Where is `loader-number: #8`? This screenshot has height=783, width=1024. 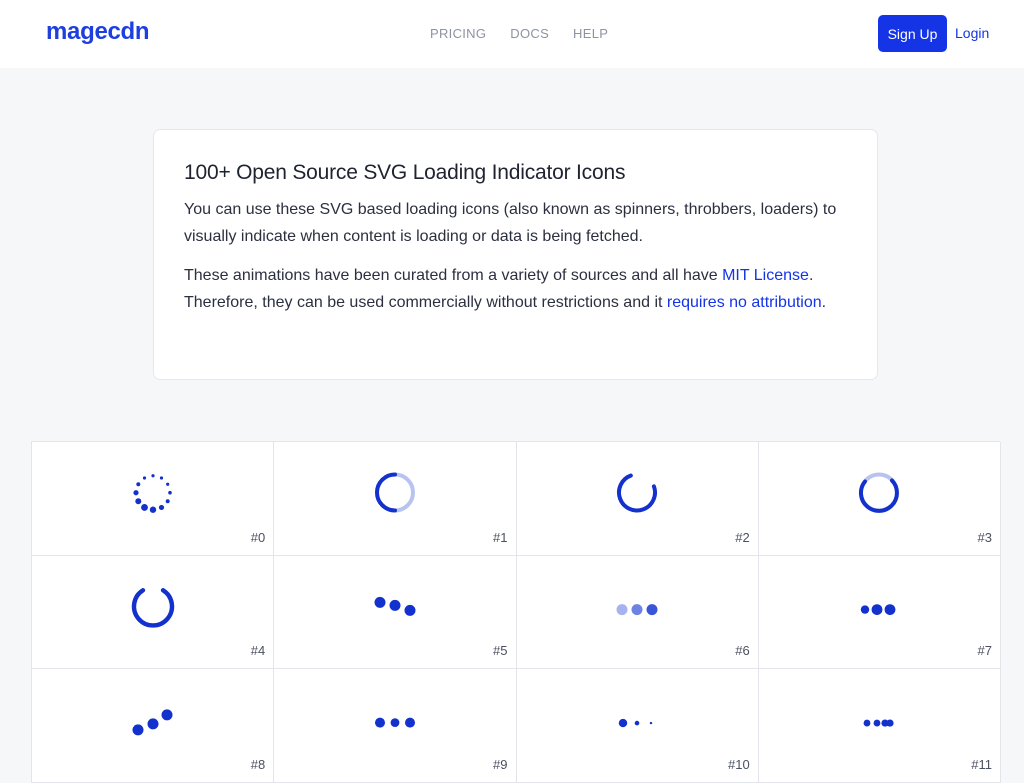
loader-number: #8 is located at coordinates (258, 764).